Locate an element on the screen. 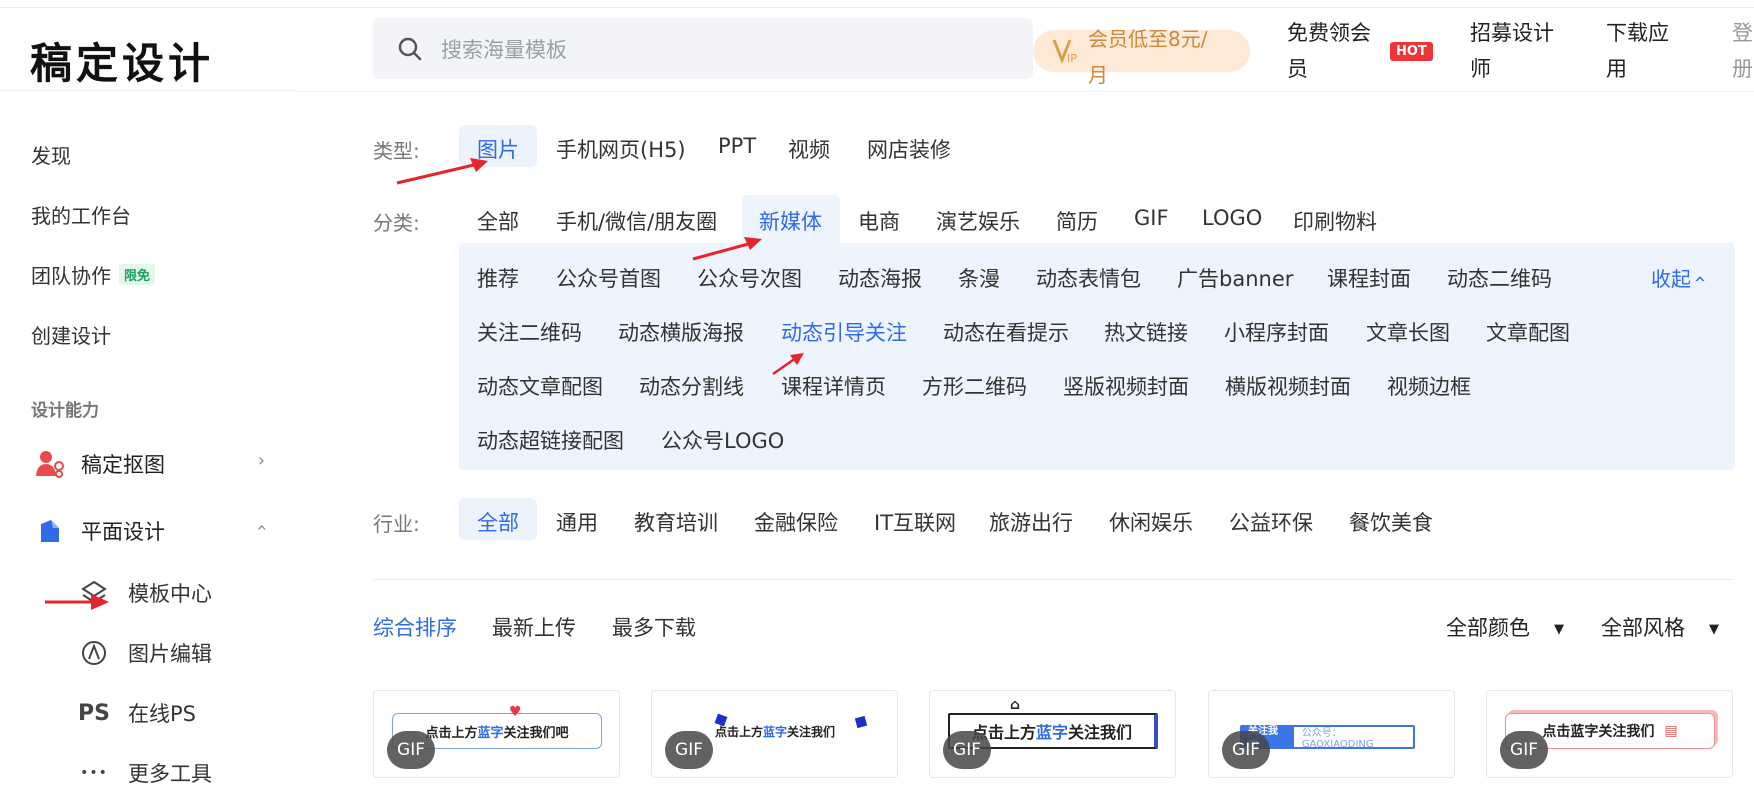 This screenshot has height=795, width=1754. home-icon: ⌂ is located at coordinates (1015, 705).